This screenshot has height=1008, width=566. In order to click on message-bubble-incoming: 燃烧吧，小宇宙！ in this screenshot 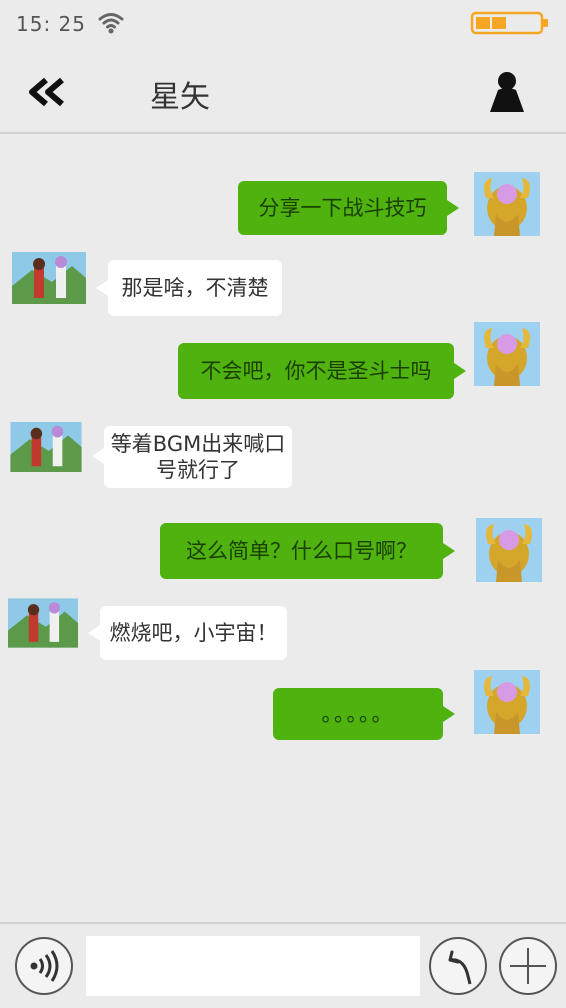, I will do `click(187, 633)`.